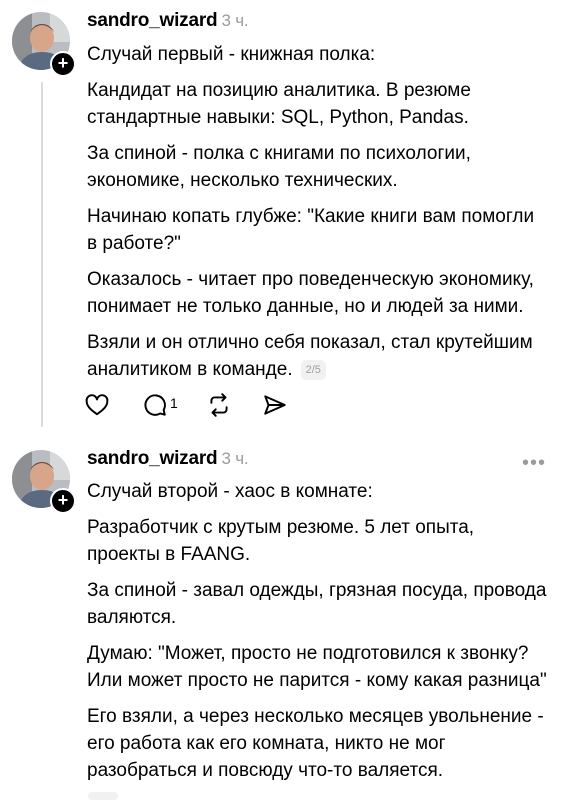 This screenshot has height=800, width=568. What do you see at coordinates (103, 796) in the screenshot?
I see `thread-counter-badge-partial` at bounding box center [103, 796].